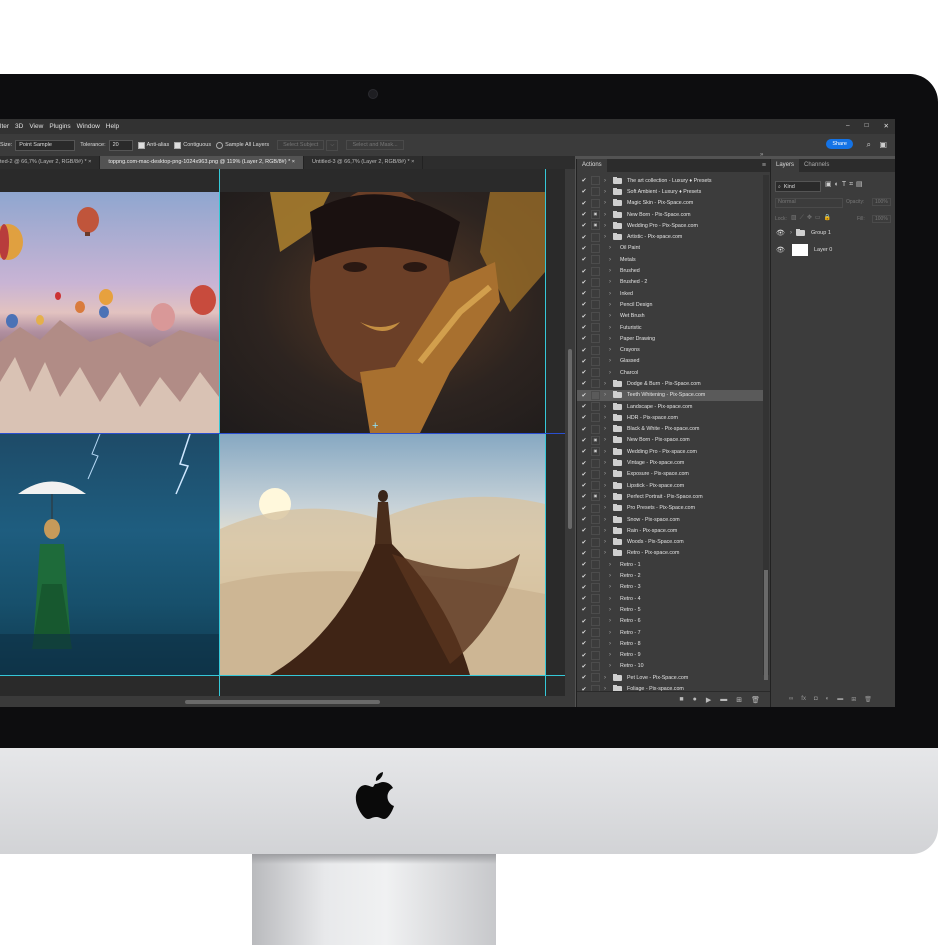 Image resolution: width=945 pixels, height=945 pixels. I want to click on size-dropdown: Point Sample, so click(45, 145).